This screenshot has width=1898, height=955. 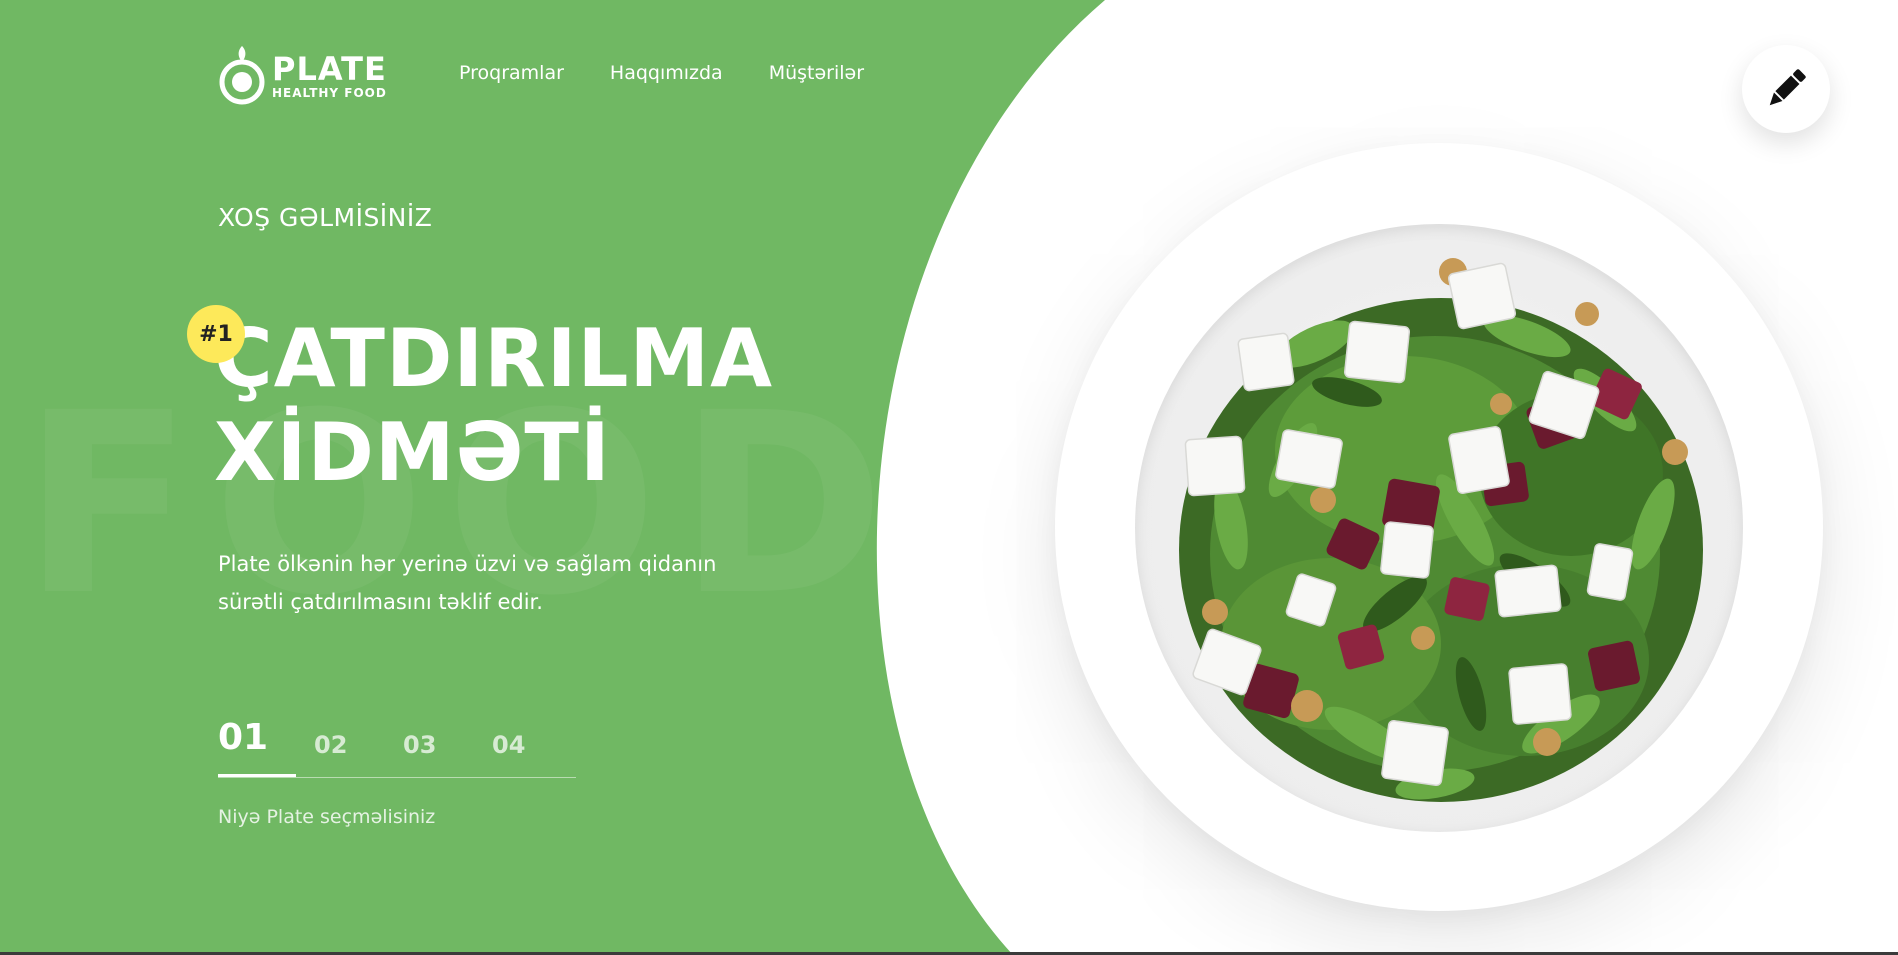 What do you see at coordinates (380, 602) in the screenshot?
I see `subtitle-line-2: sürətli çatdırılmasını təklif edir.` at bounding box center [380, 602].